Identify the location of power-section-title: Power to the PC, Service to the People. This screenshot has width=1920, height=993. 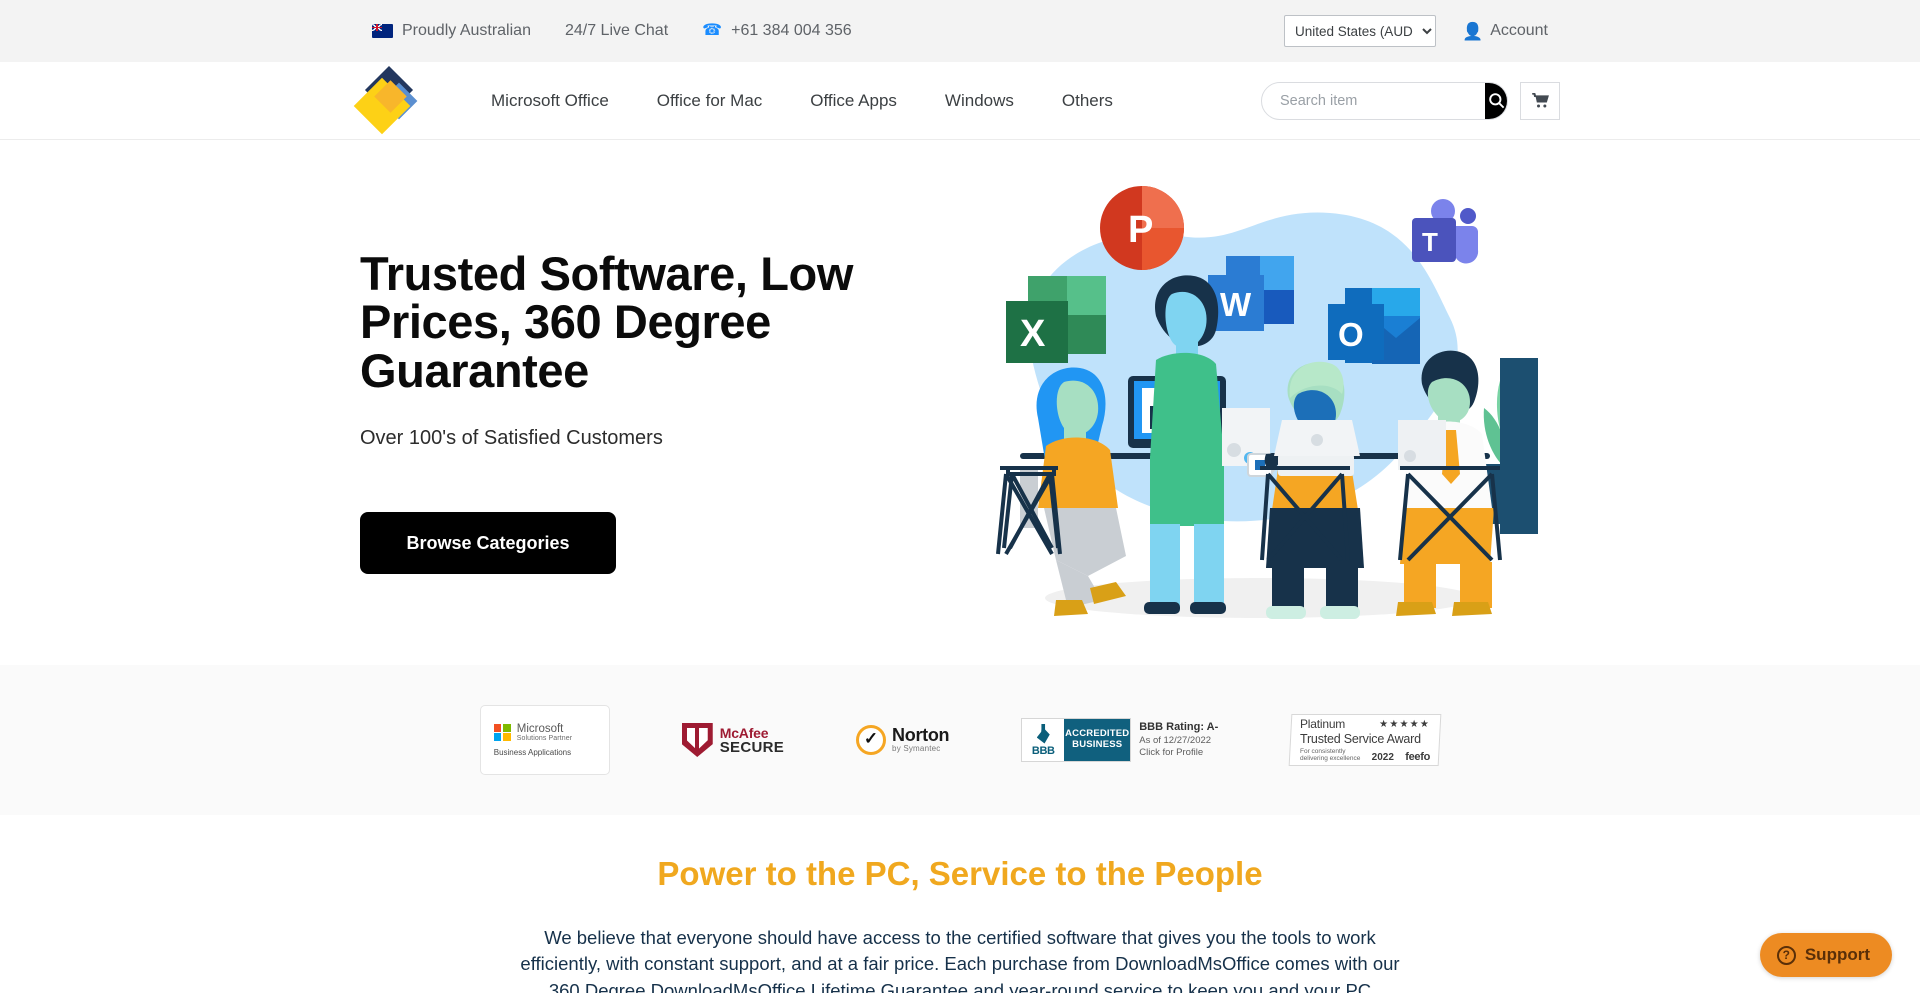
(960, 873).